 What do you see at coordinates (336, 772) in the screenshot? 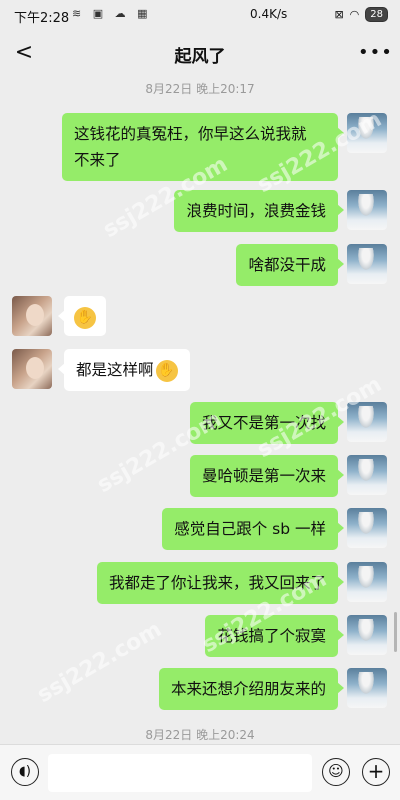
I see `emoji-icon: ☺` at bounding box center [336, 772].